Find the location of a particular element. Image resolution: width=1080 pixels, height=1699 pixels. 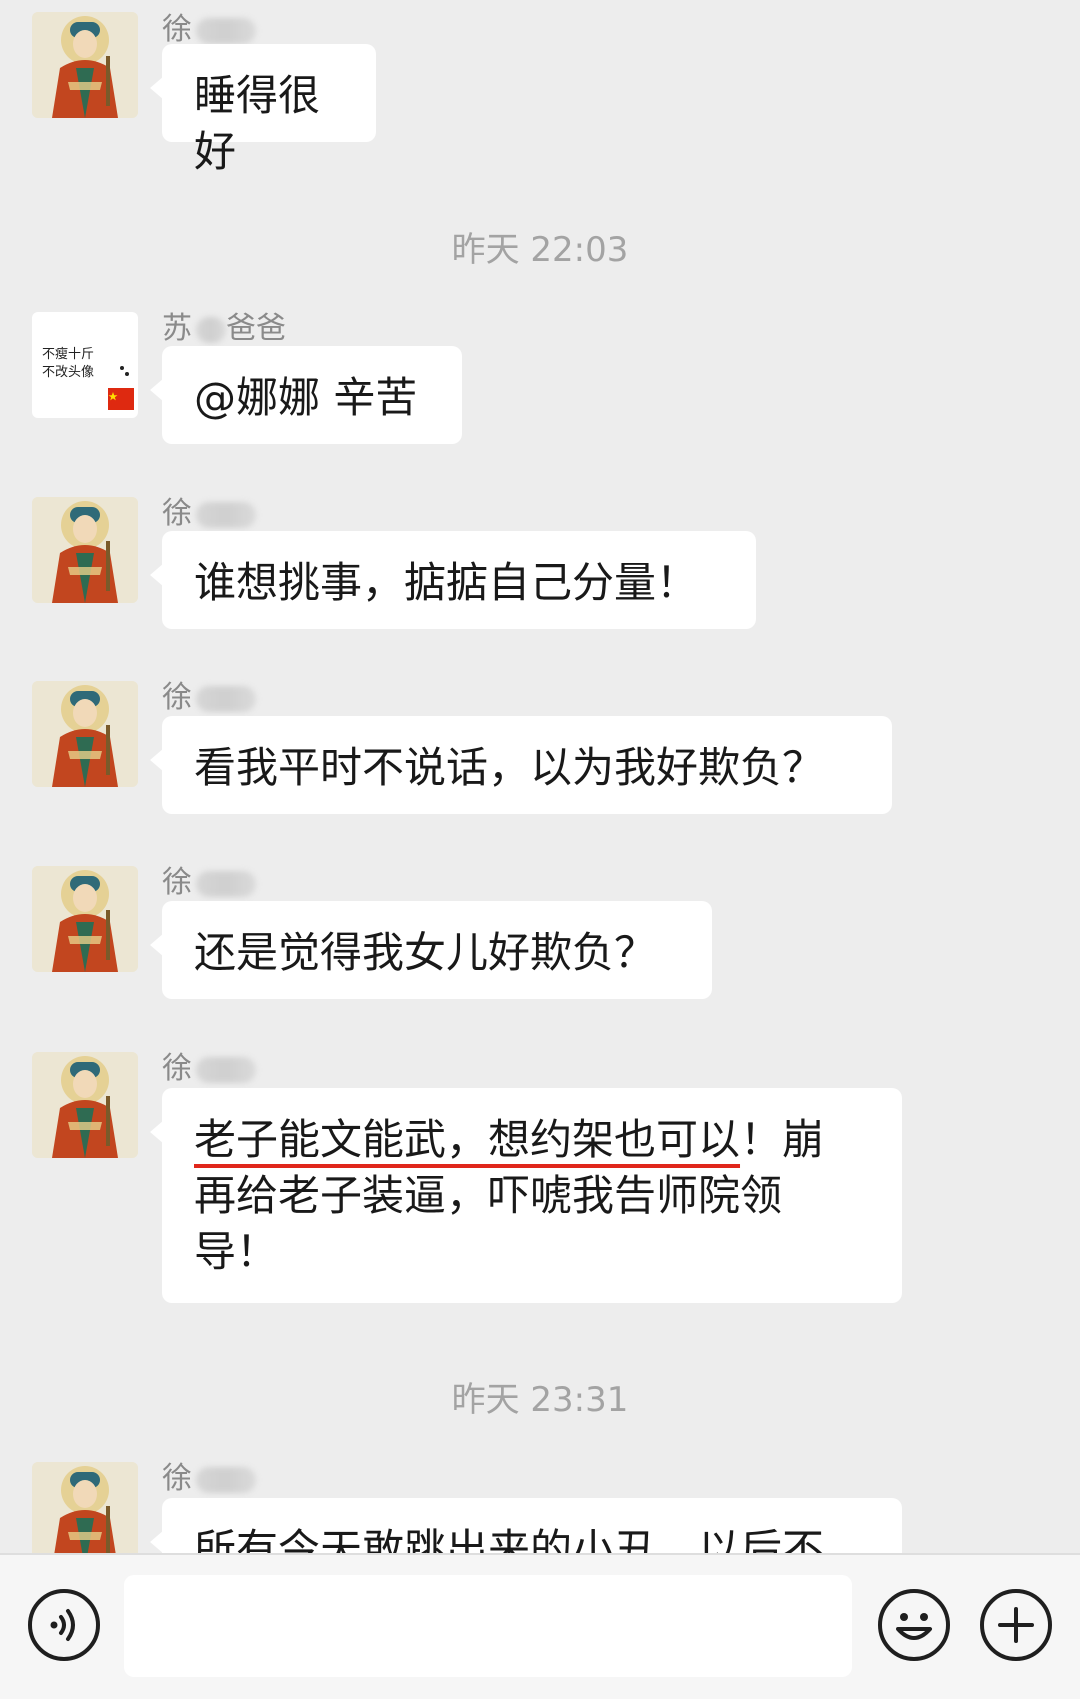

avatar: 不瘦十斤 不改头像 is located at coordinates (85, 365).